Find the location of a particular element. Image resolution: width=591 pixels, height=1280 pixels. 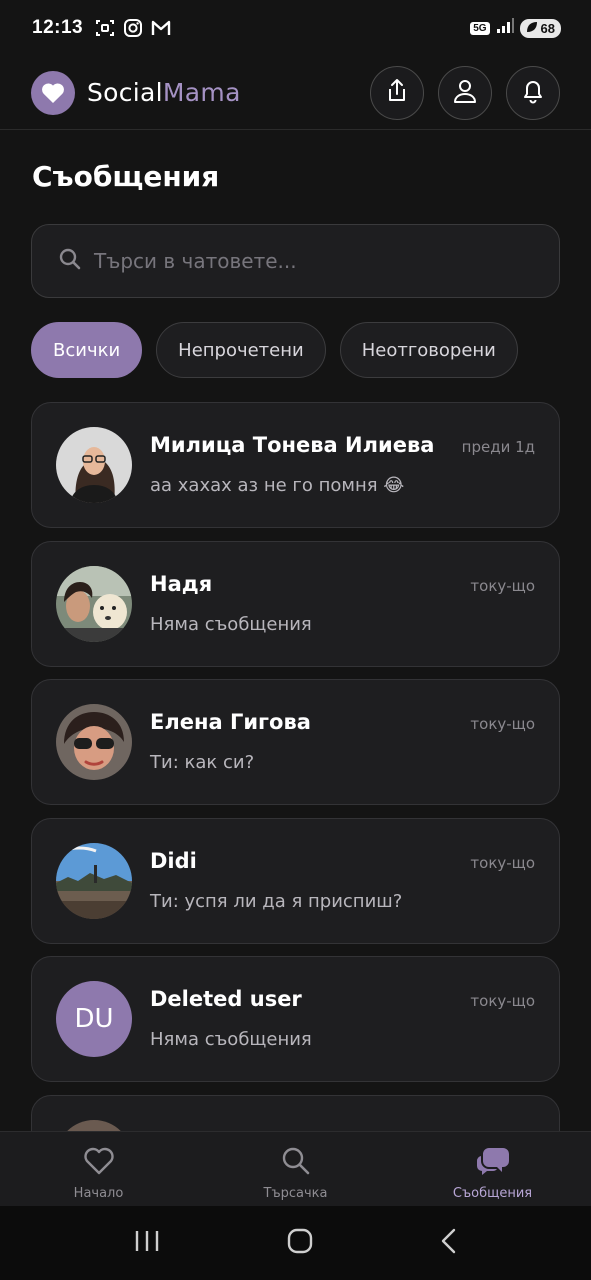

chat-item: Елена Гигова току-що Ти: как си? is located at coordinates (295, 742).